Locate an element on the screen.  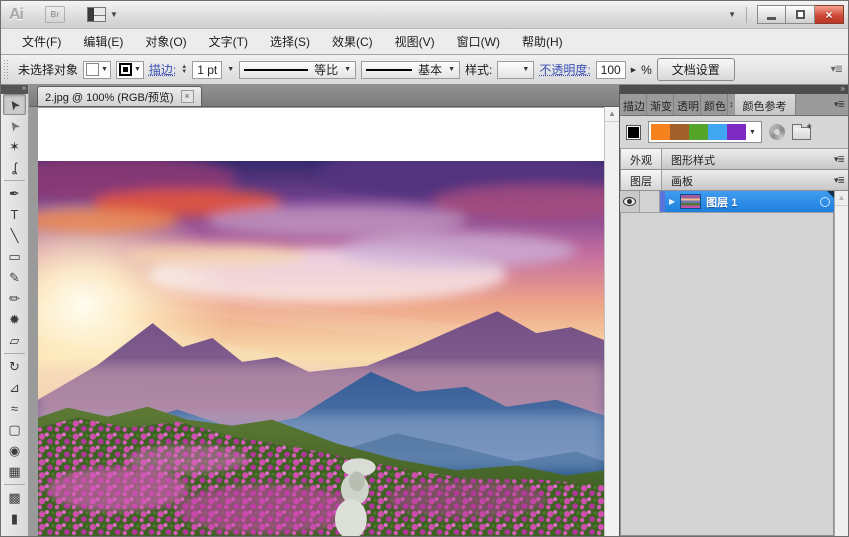
pen-tool: ✒ is located at coordinates (14, 193).